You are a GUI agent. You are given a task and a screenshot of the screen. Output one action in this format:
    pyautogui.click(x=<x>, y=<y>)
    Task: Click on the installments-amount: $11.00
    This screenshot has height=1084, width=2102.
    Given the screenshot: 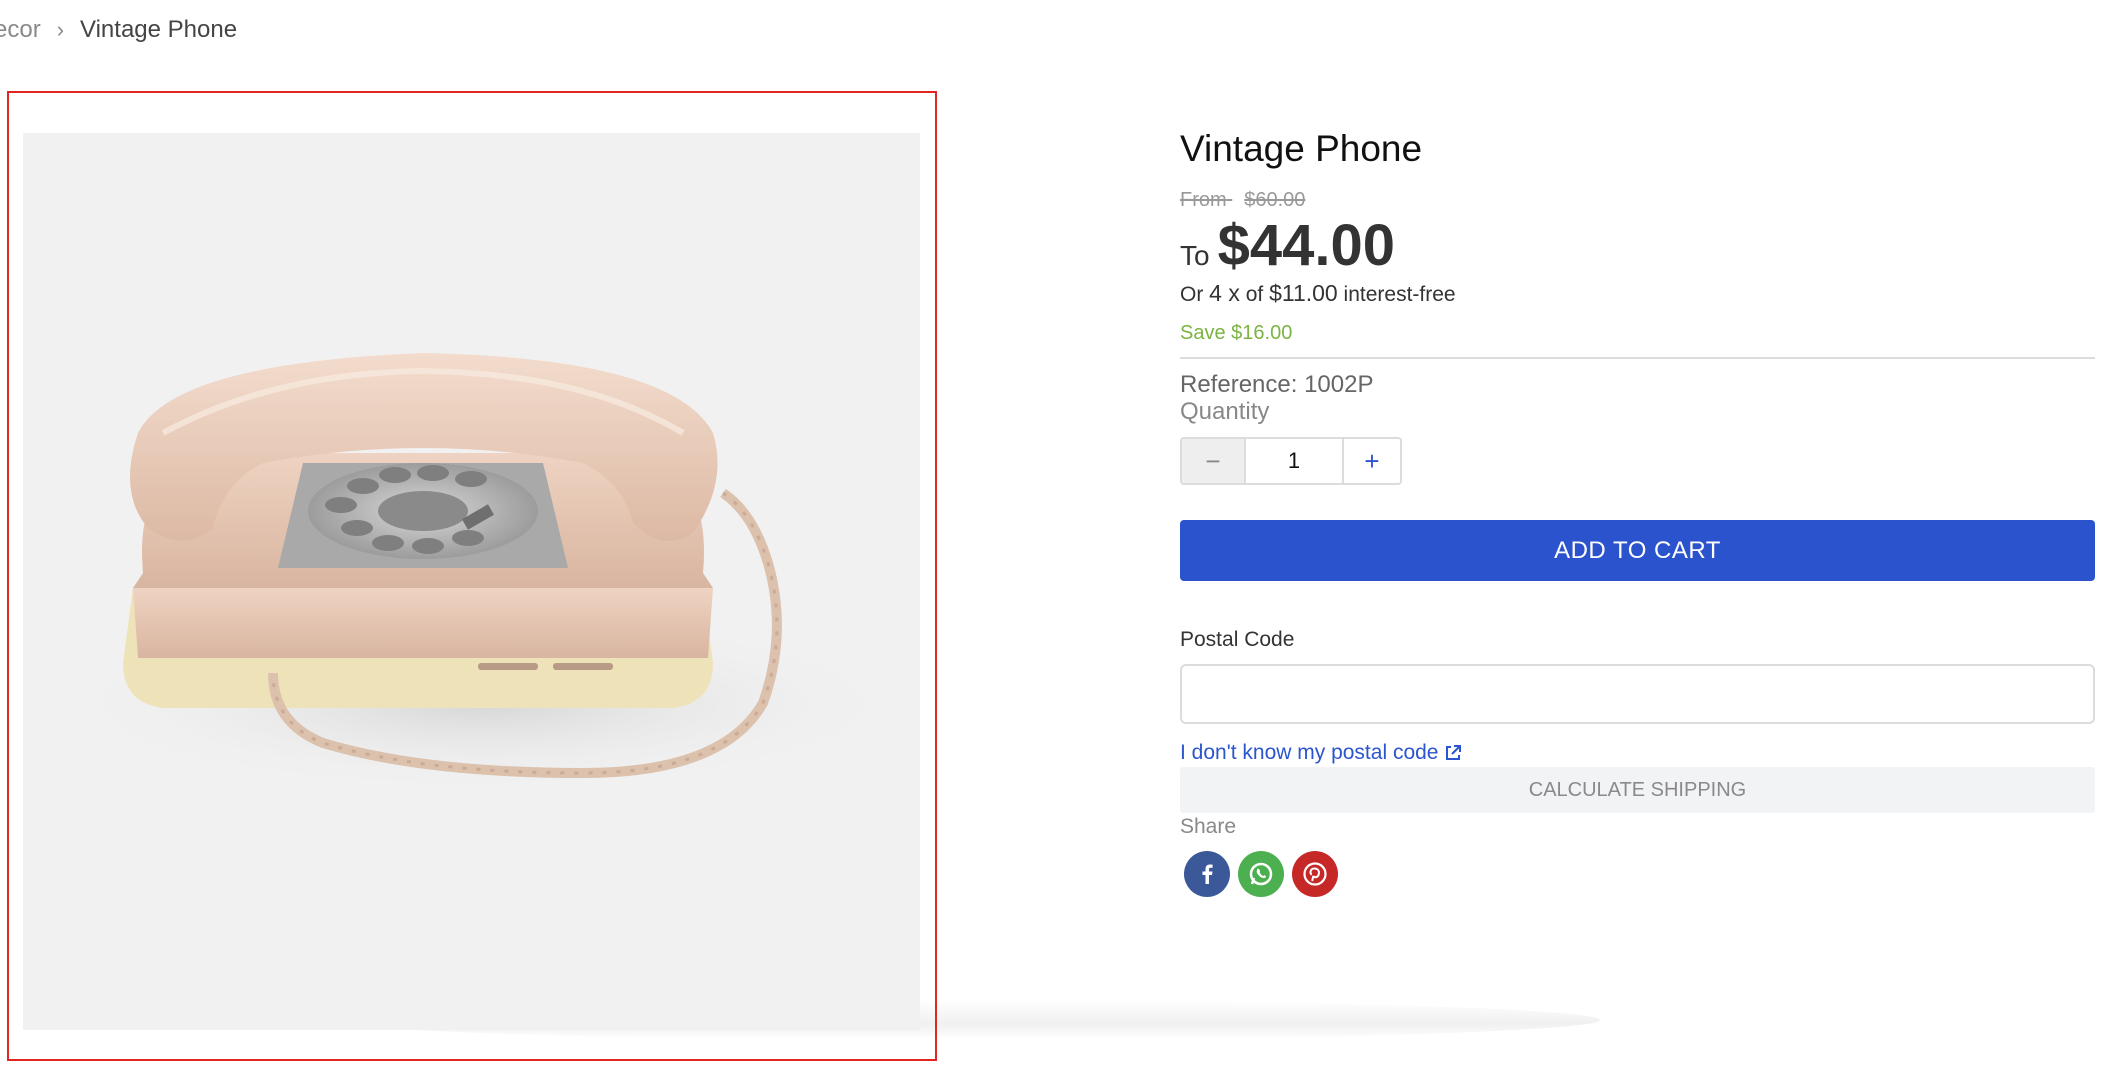 What is the action you would take?
    pyautogui.click(x=1303, y=293)
    